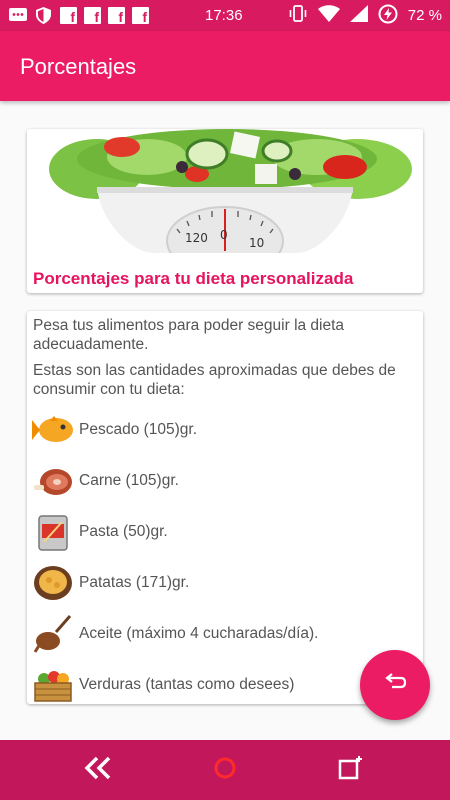  I want to click on list-item: Pescado (105)gr., so click(114, 430).